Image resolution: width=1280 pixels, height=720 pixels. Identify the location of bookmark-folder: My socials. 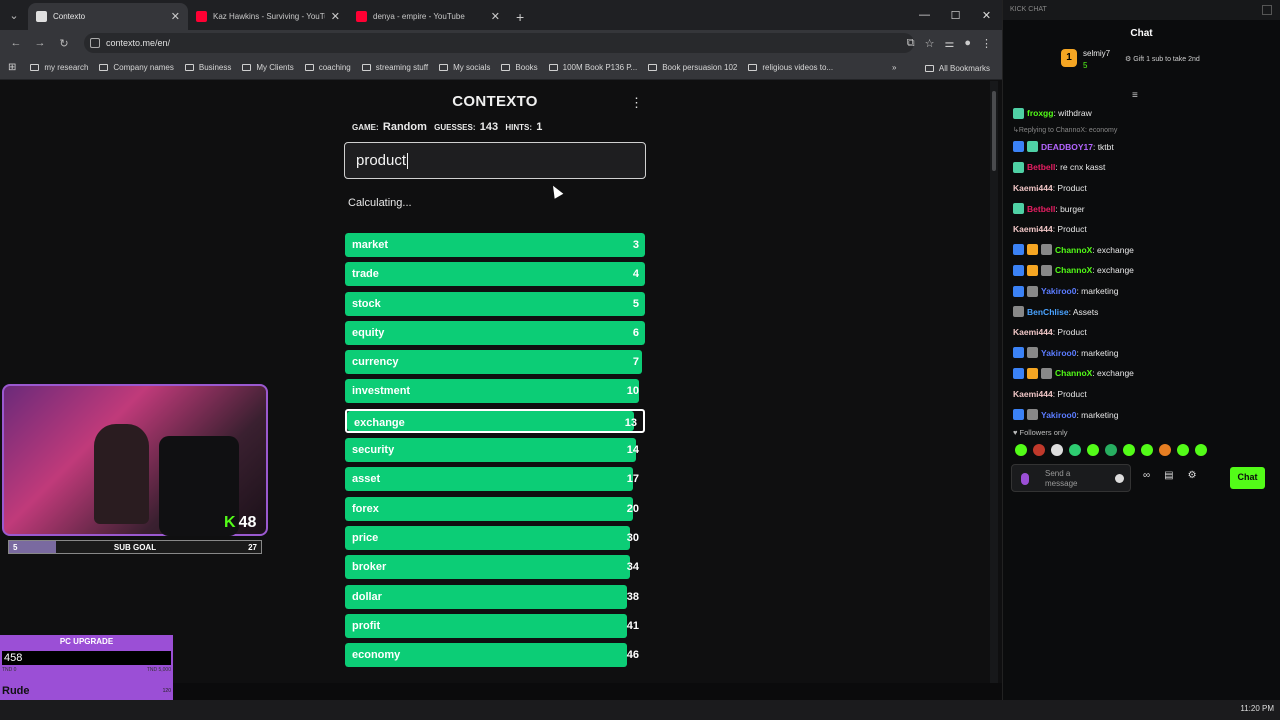
(464, 67).